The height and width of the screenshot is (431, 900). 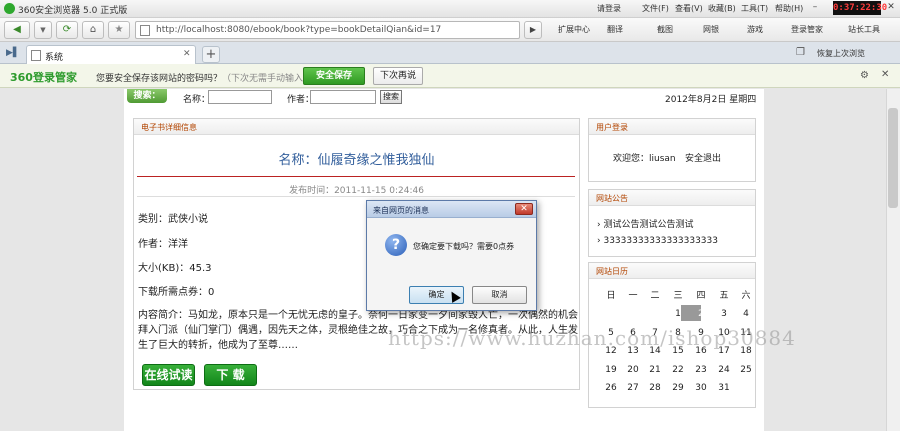 I want to click on dialog-cancel-button: 取消, so click(x=499, y=295).